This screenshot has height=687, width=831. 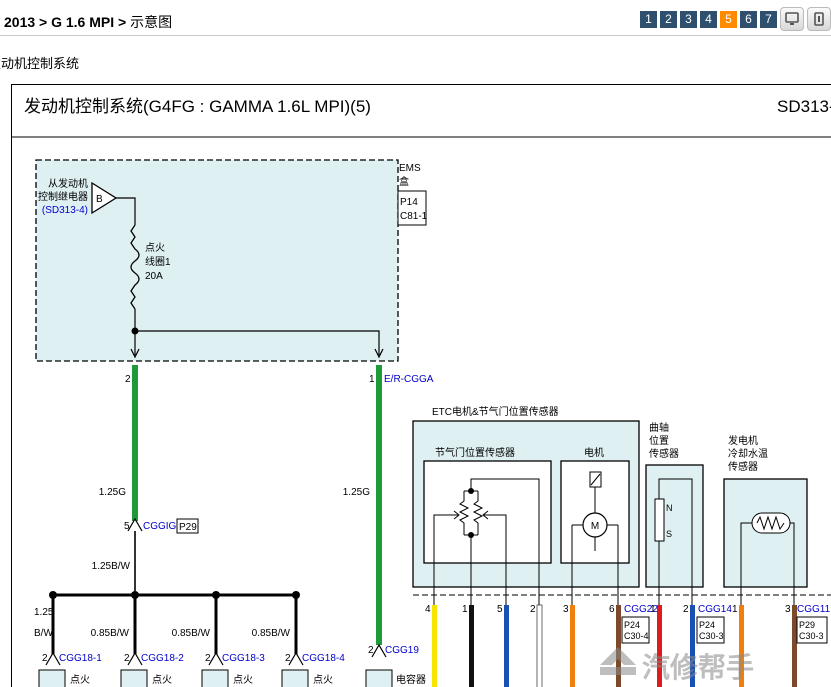 What do you see at coordinates (134, 678) in the screenshot?
I see `branch-2-coil-box` at bounding box center [134, 678].